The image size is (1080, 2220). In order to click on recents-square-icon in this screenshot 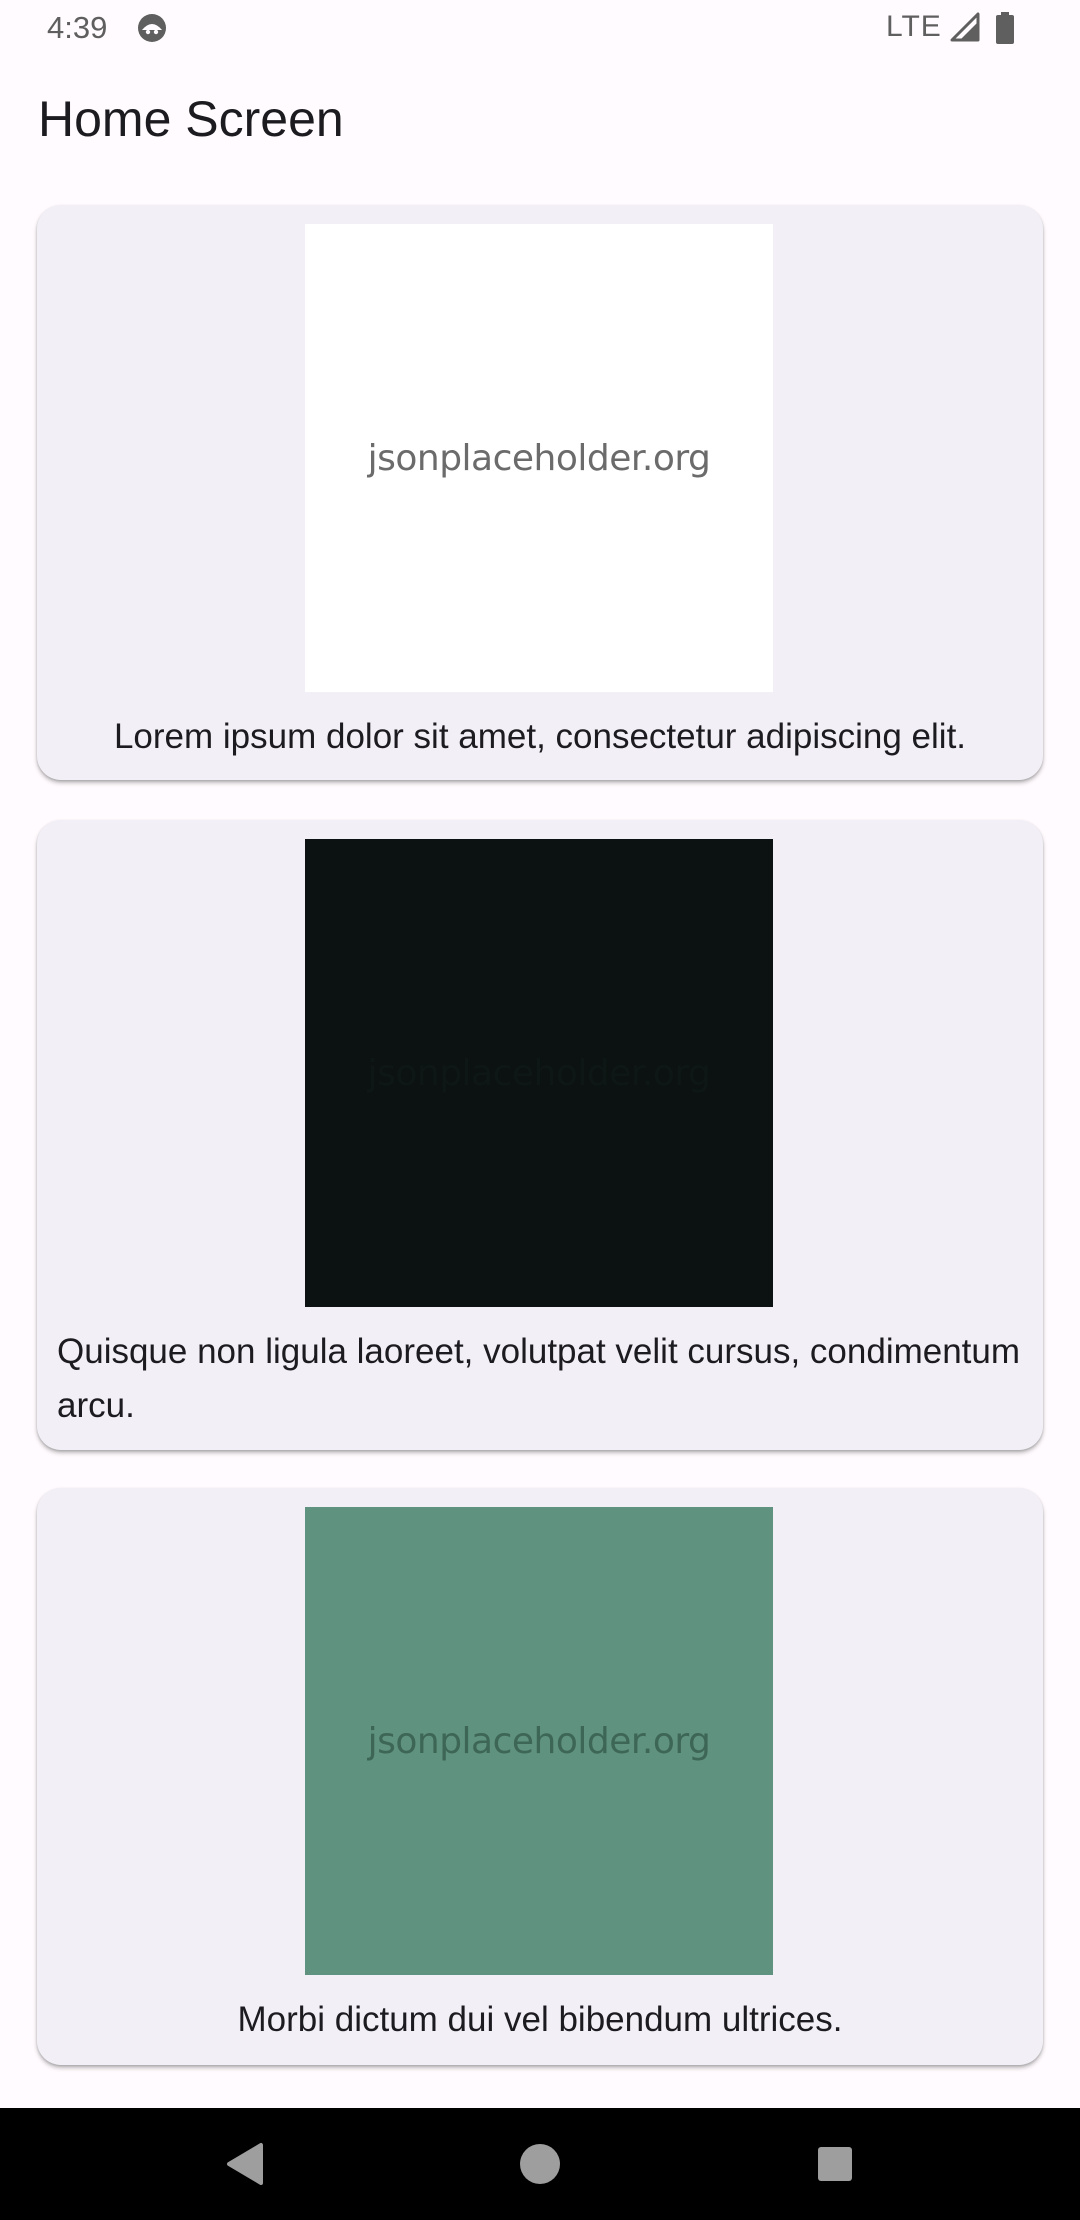, I will do `click(835, 2164)`.